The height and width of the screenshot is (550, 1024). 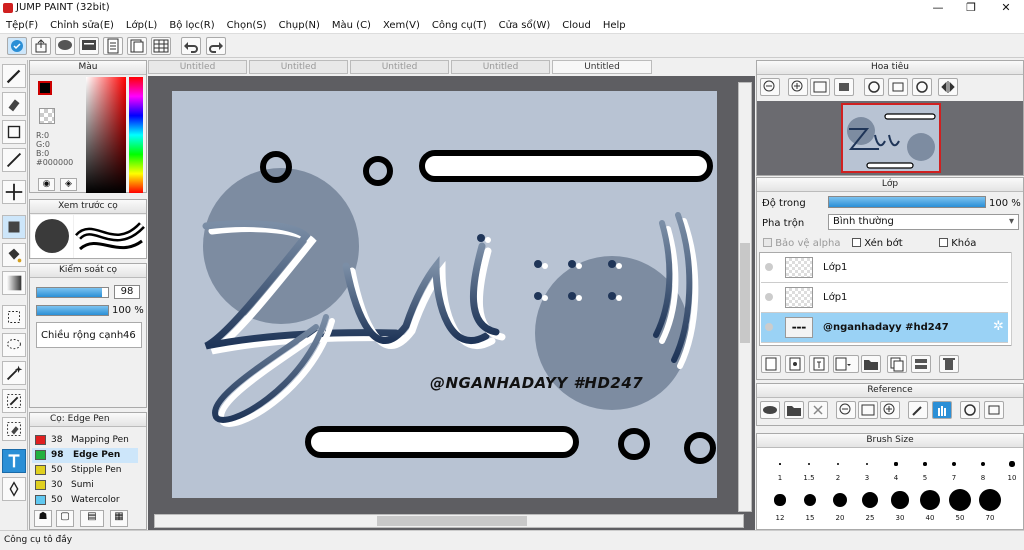 I want to click on brush-size-option: 15, so click(x=810, y=505).